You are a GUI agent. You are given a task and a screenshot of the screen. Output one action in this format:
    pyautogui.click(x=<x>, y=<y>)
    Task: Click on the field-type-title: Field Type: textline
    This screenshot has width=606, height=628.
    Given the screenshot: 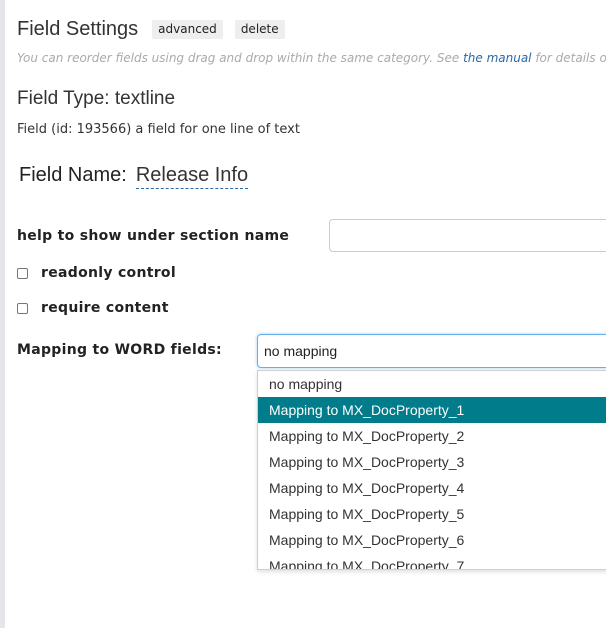 What is the action you would take?
    pyautogui.click(x=96, y=98)
    